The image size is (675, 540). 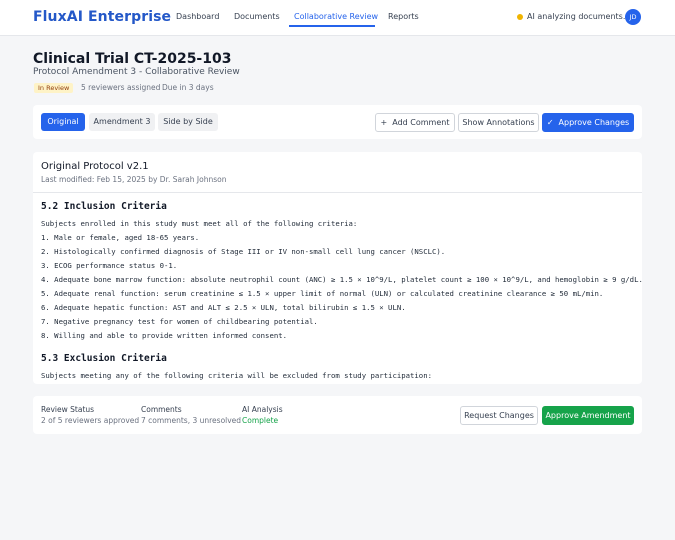 What do you see at coordinates (54, 88) in the screenshot?
I see `status-badge: In Review` at bounding box center [54, 88].